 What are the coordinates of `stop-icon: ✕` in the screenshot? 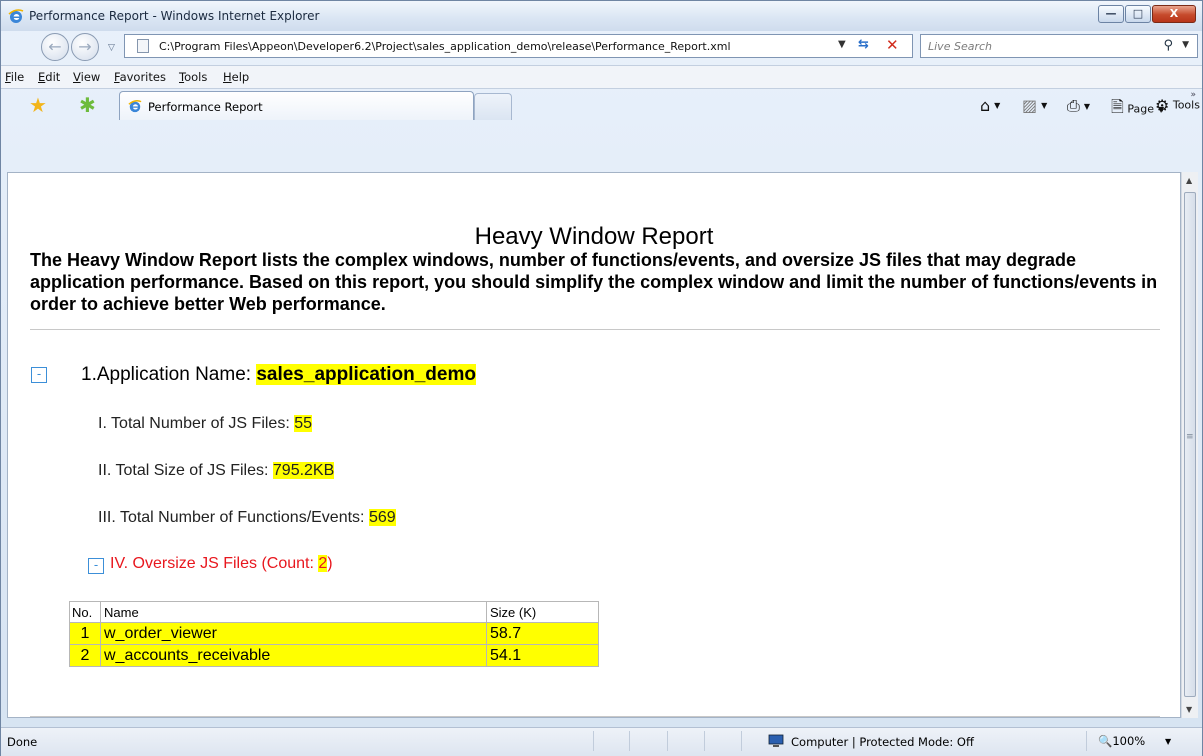 It's located at (892, 45).